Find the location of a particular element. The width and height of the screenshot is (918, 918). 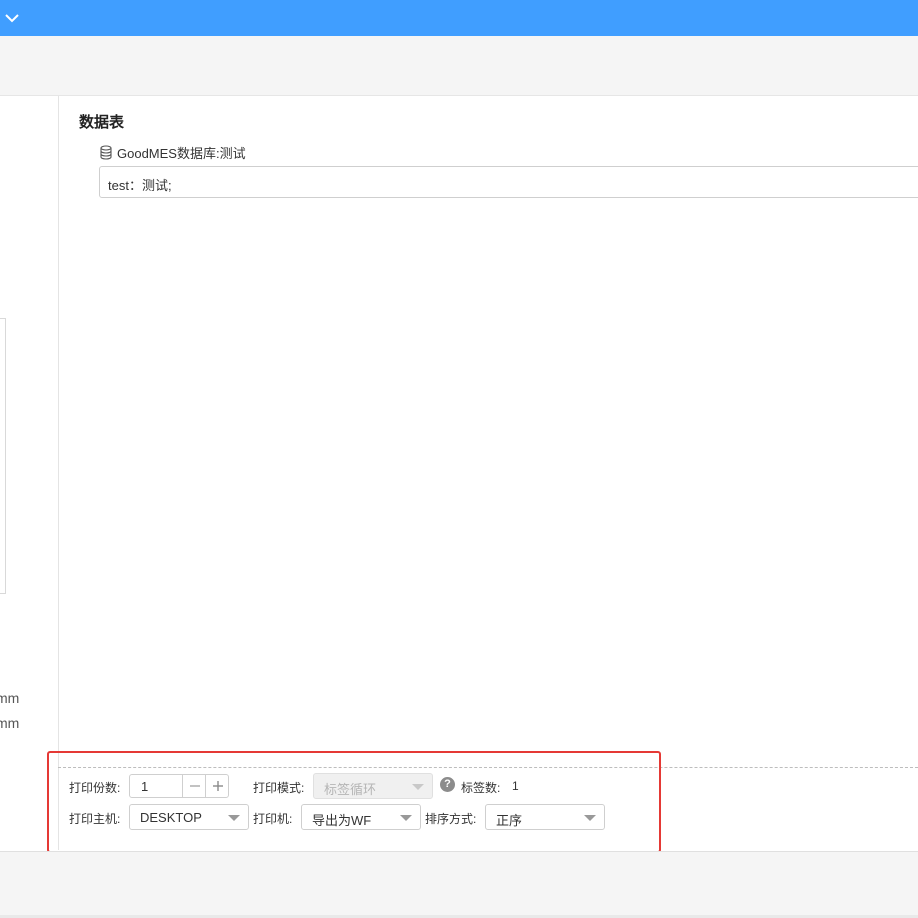

data-table-title: 数据表 is located at coordinates (102, 122).